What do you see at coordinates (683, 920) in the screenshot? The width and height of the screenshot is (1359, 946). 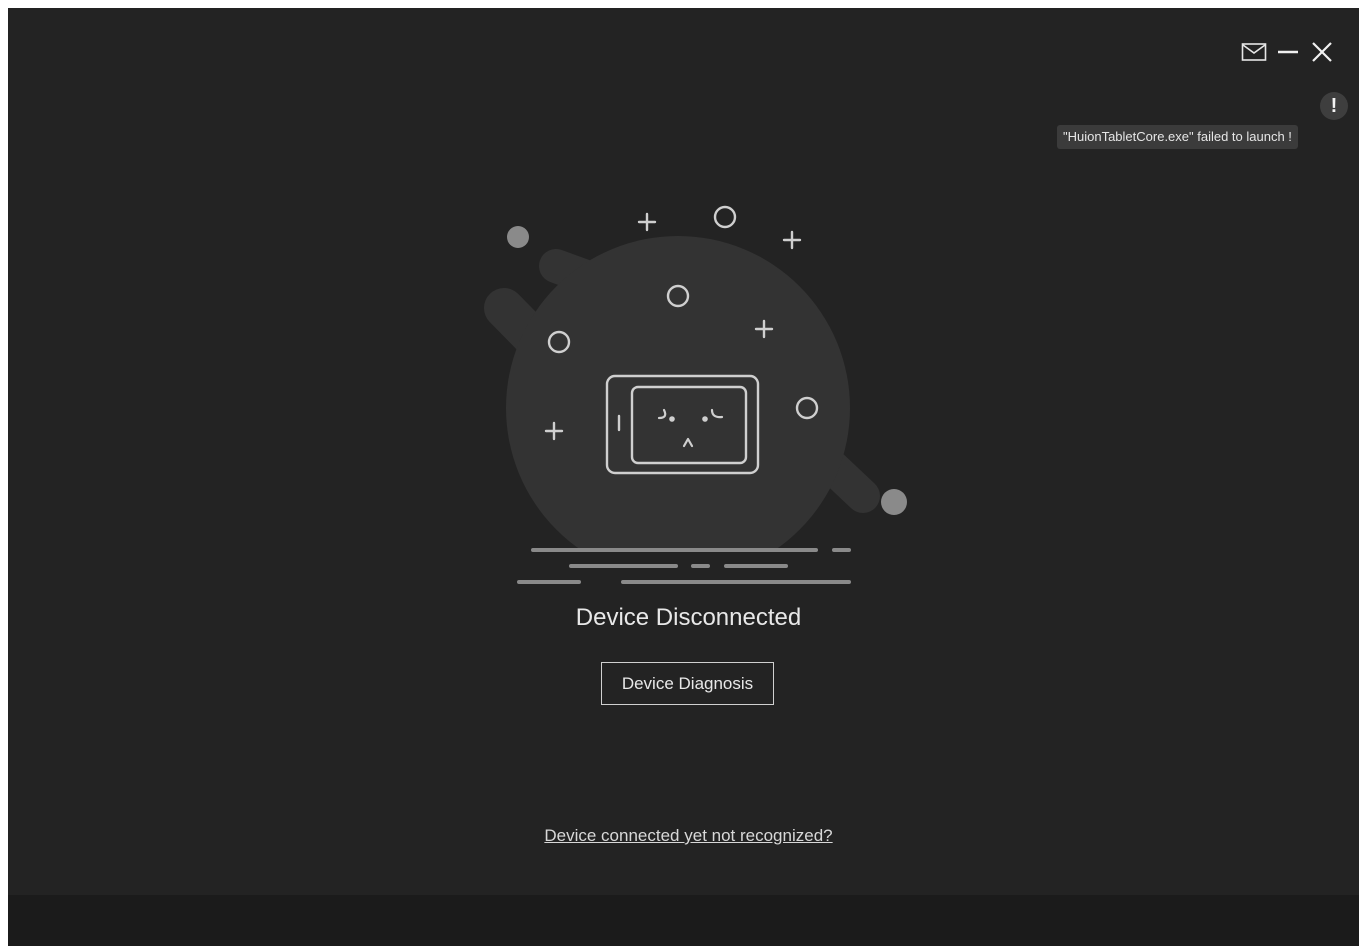 I see `footer-bar` at bounding box center [683, 920].